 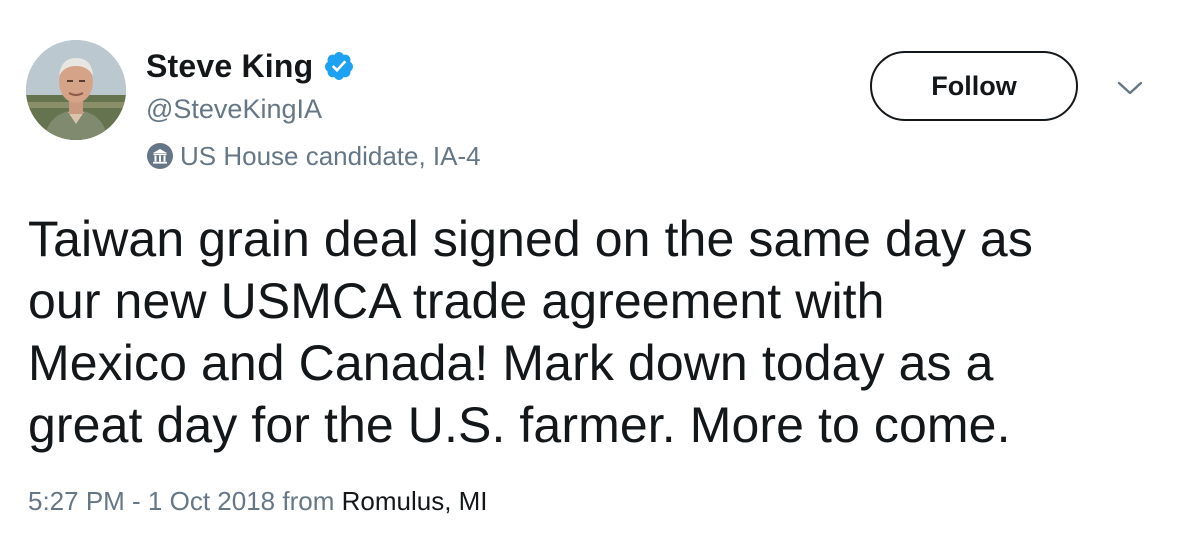 What do you see at coordinates (330, 155) in the screenshot?
I see `account-label-text: US House candidate, IA-4` at bounding box center [330, 155].